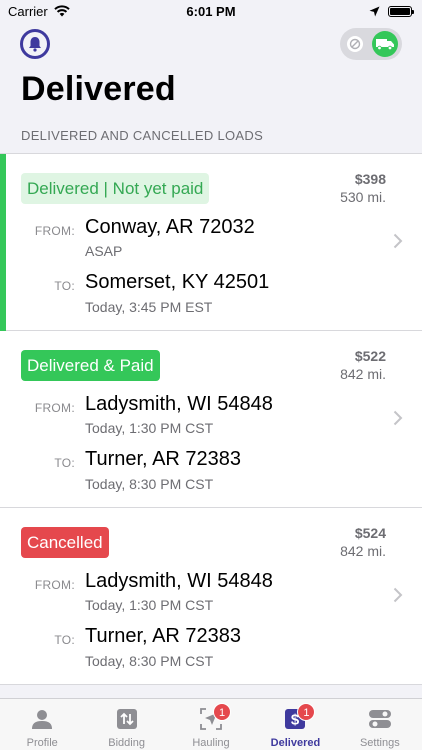 This screenshot has width=422, height=750. I want to click on status-right, so click(391, 11).